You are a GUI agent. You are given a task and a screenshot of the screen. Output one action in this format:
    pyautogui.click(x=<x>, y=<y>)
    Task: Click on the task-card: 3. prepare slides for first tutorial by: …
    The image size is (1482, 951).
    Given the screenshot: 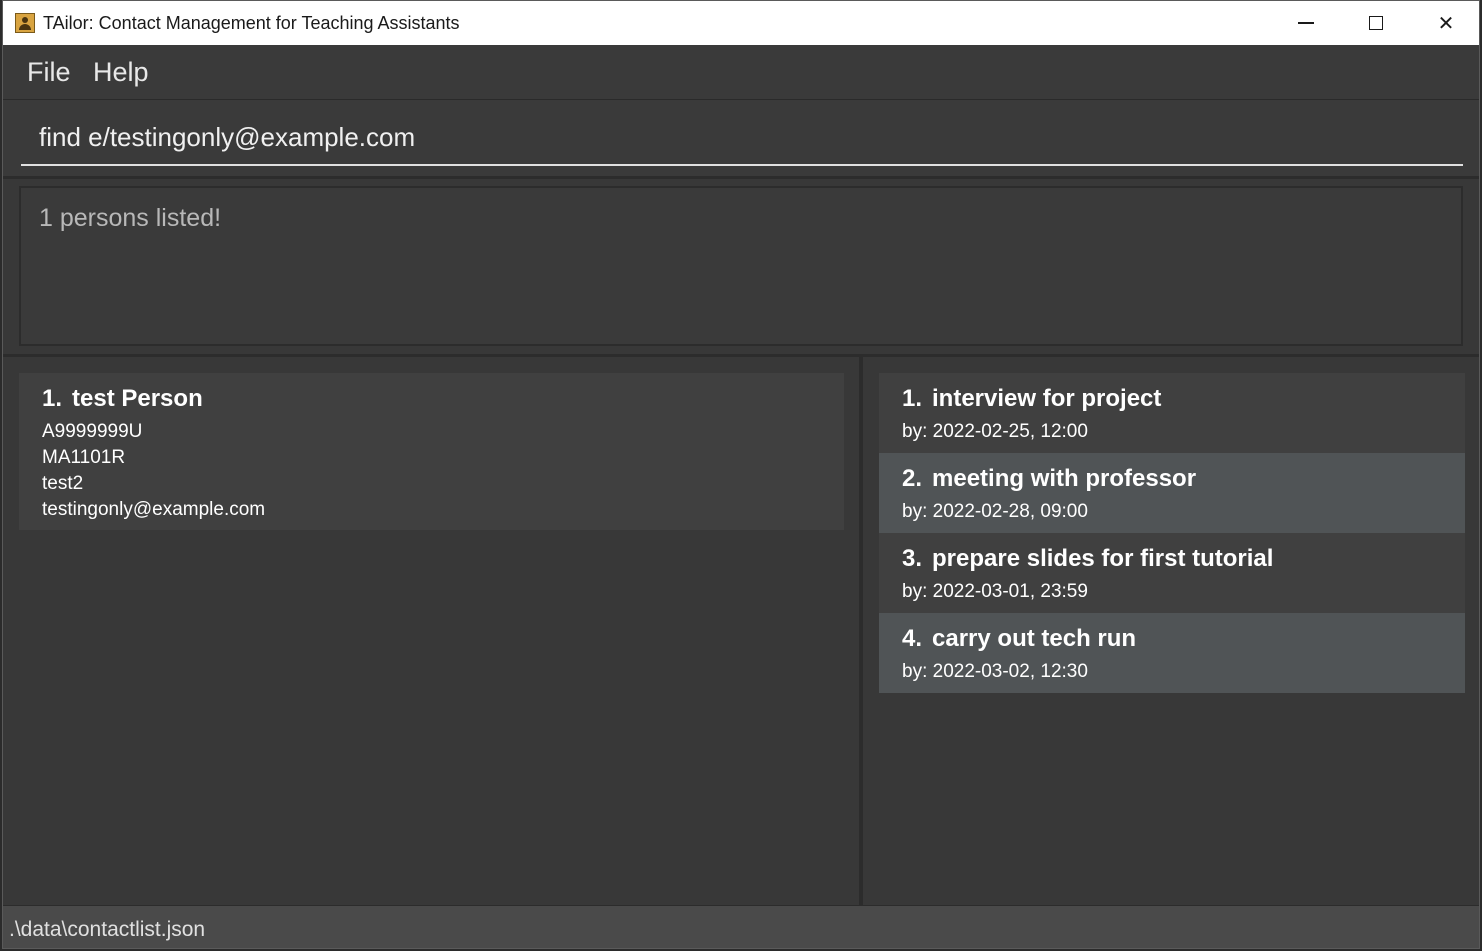 What is the action you would take?
    pyautogui.click(x=1172, y=573)
    